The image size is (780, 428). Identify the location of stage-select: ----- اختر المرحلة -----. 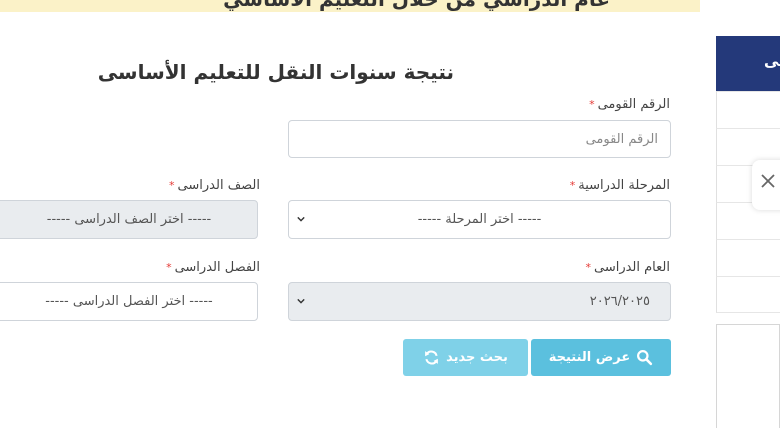
(479, 219).